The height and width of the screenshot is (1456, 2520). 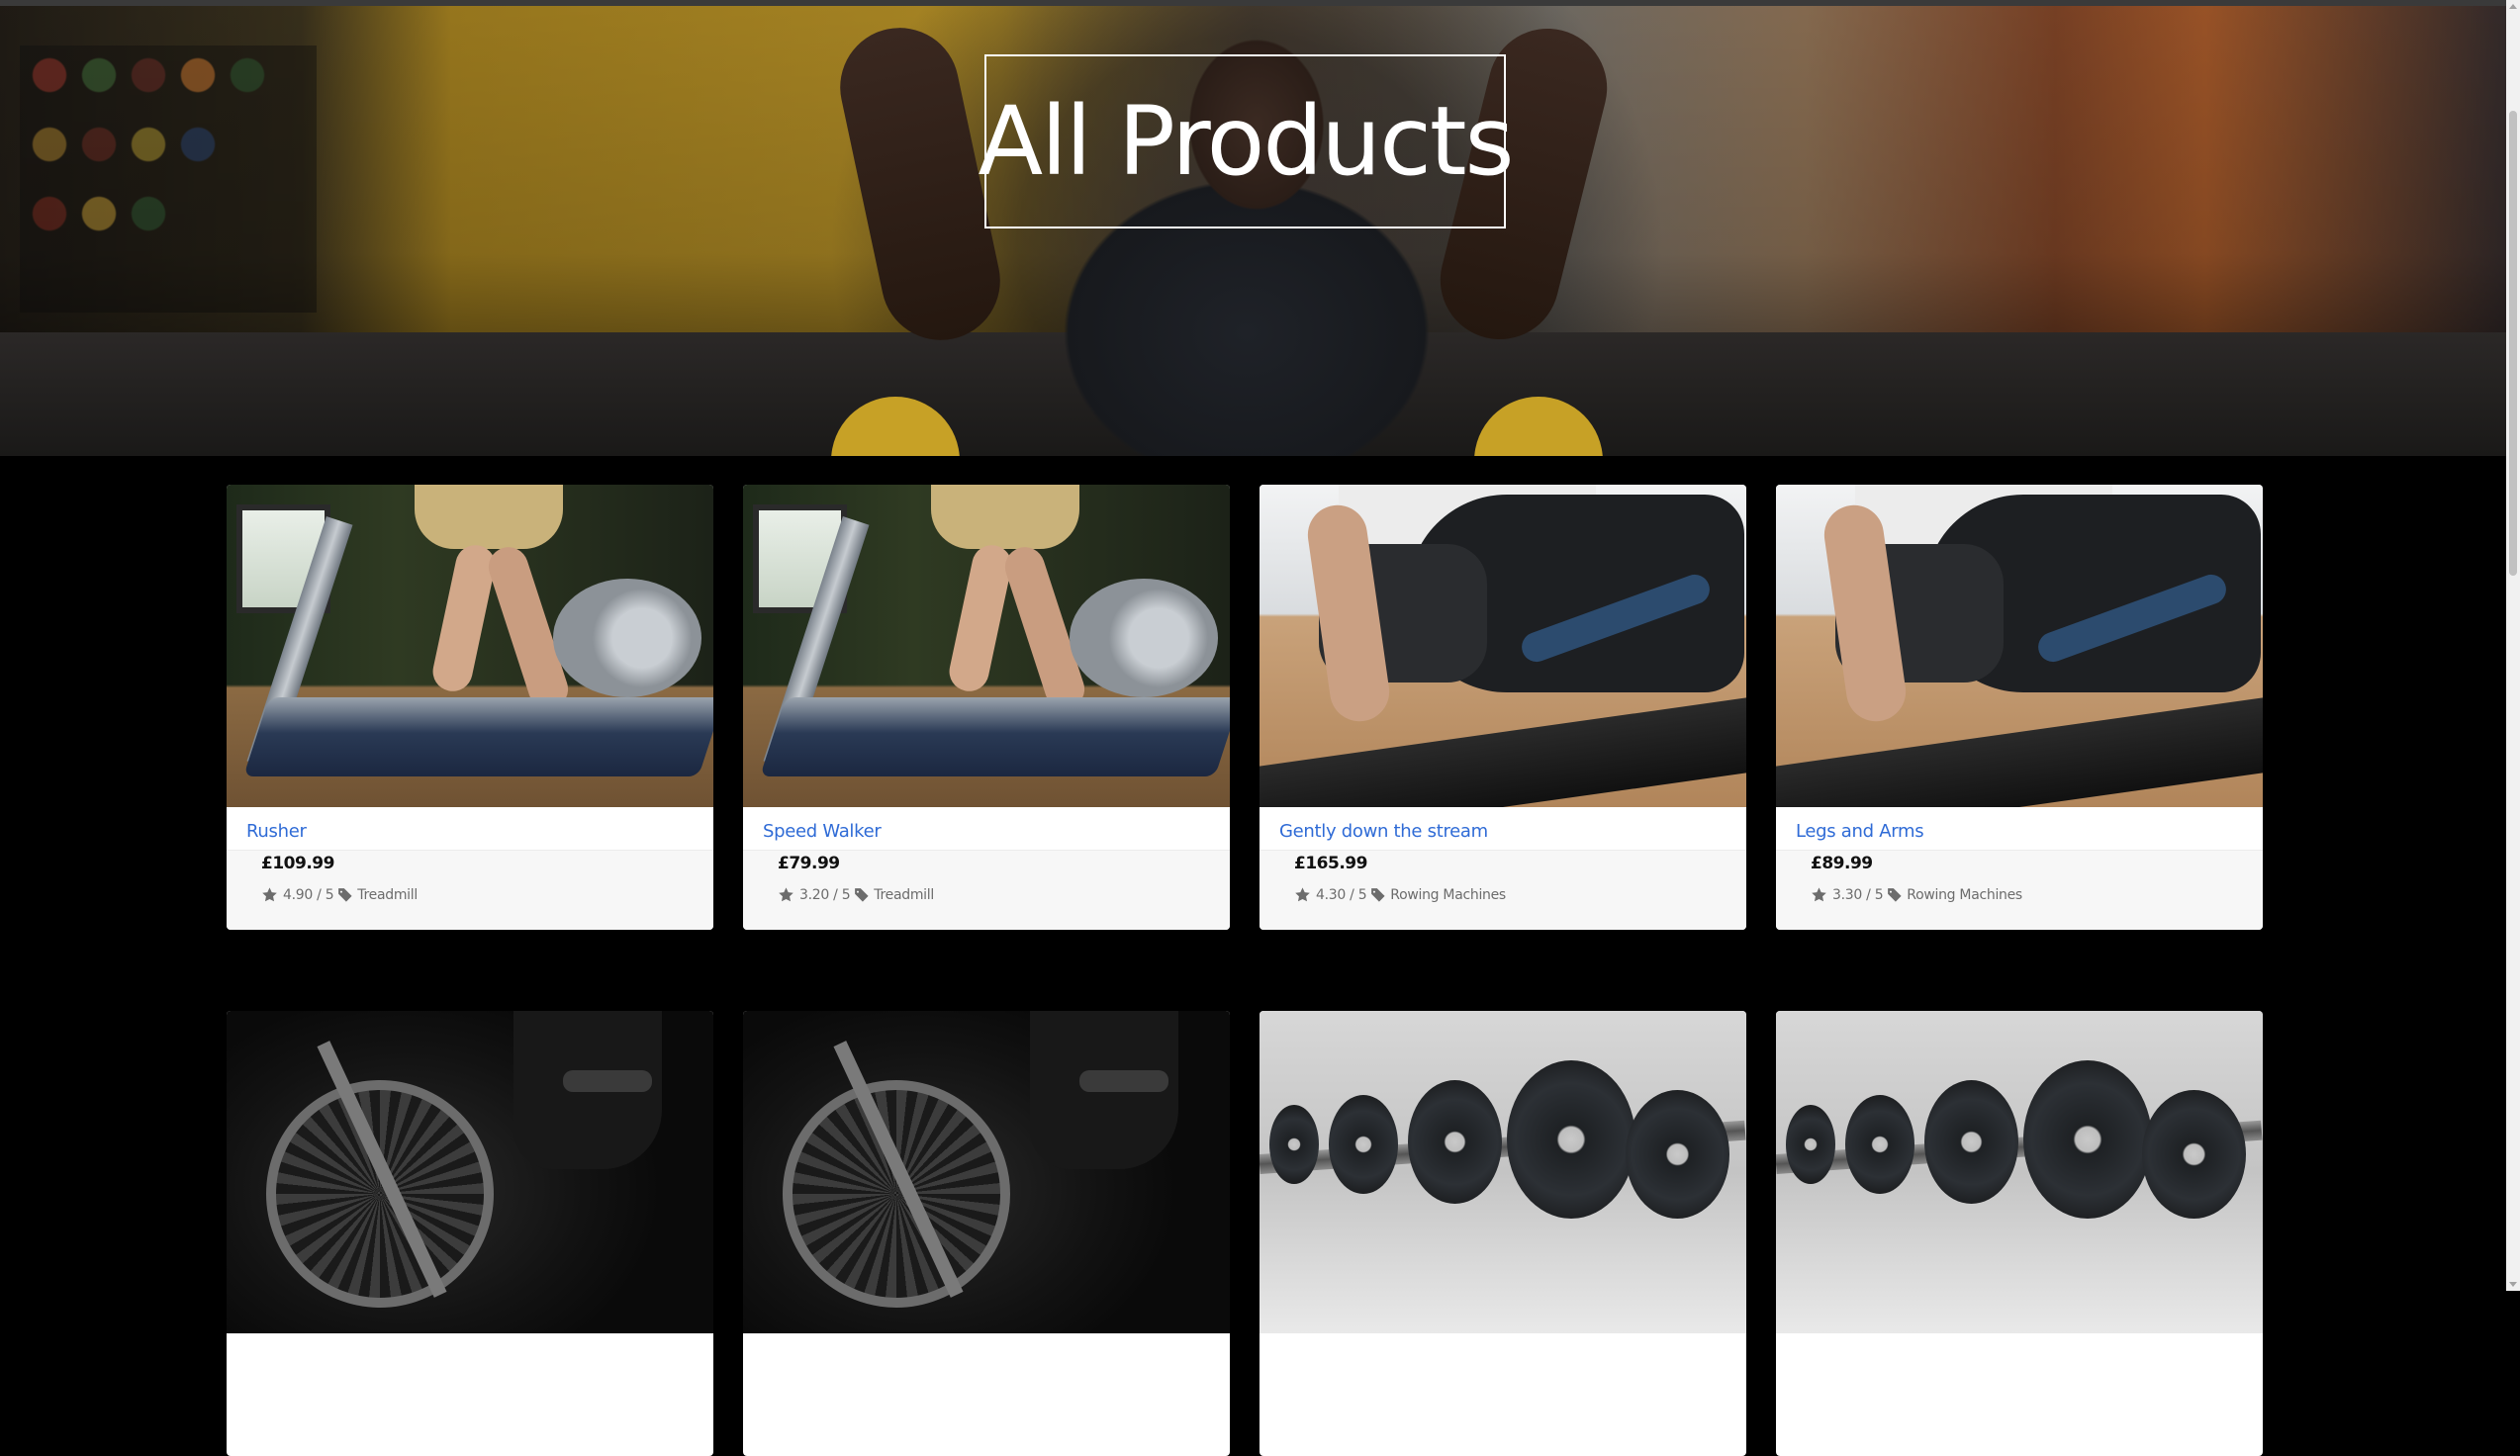 What do you see at coordinates (470, 890) in the screenshot?
I see `product-card-footer: £109.99 4.90 / 5 Treadmill` at bounding box center [470, 890].